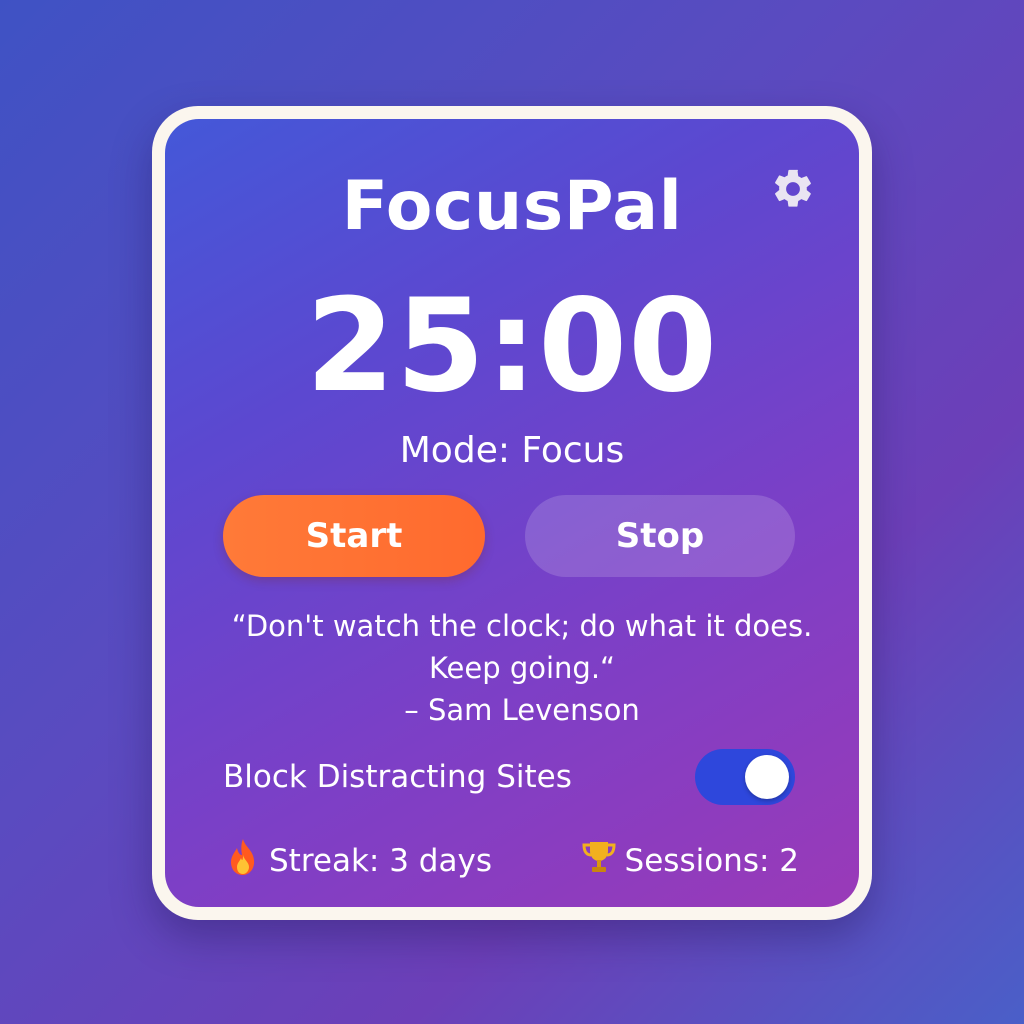  I want to click on app-title: FocusPal, so click(512, 206).